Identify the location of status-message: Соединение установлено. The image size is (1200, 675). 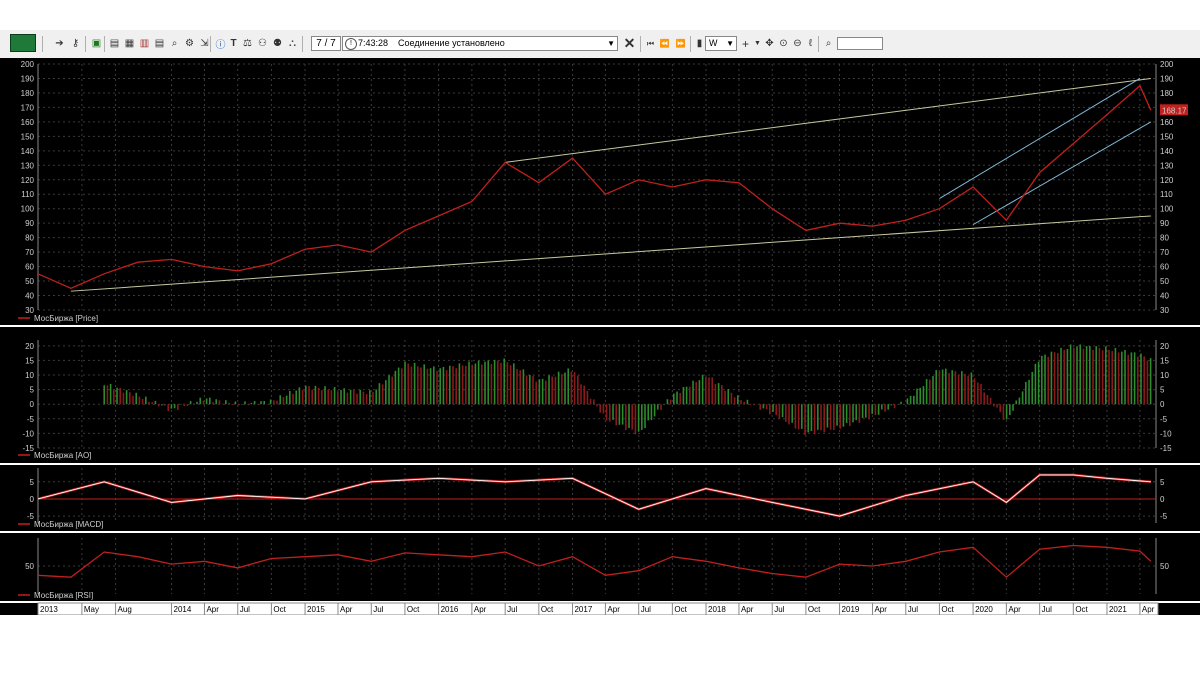
(451, 43).